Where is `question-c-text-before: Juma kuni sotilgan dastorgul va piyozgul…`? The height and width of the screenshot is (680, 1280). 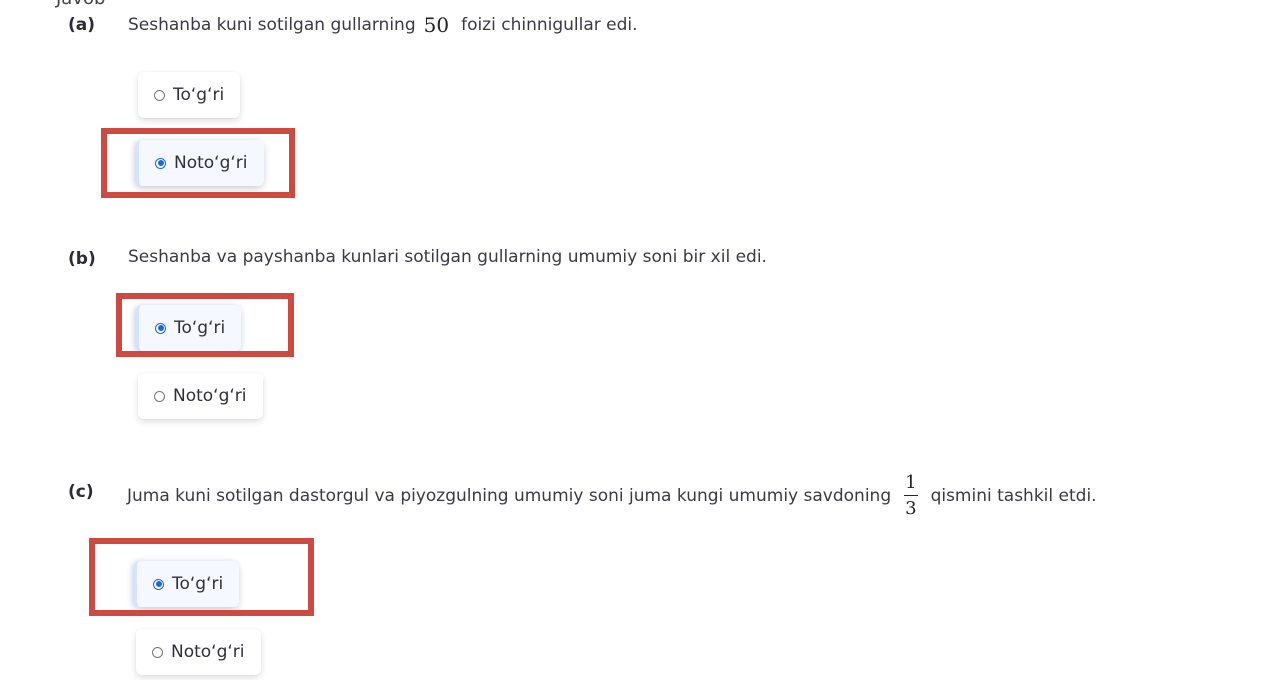 question-c-text-before: Juma kuni sotilgan dastorgul va piyozgul… is located at coordinates (509, 496).